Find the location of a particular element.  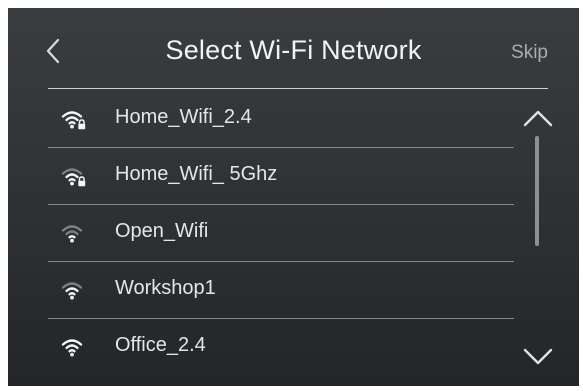

network-item: Office_2.4 is located at coordinates (281, 346).